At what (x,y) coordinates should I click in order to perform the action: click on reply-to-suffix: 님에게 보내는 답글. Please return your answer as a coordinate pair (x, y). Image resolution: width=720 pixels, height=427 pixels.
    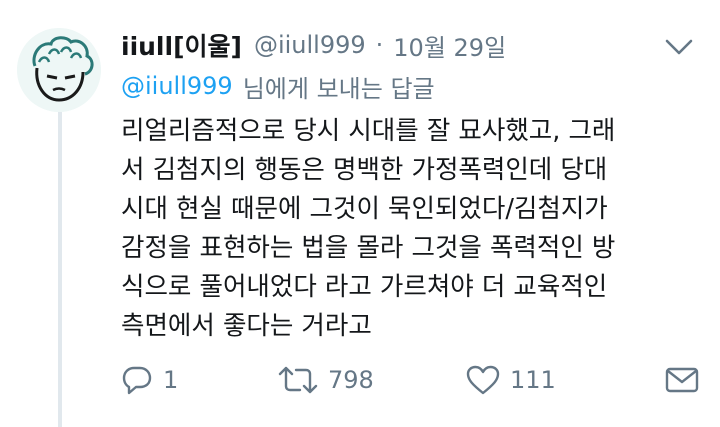
    Looking at the image, I should click on (338, 88).